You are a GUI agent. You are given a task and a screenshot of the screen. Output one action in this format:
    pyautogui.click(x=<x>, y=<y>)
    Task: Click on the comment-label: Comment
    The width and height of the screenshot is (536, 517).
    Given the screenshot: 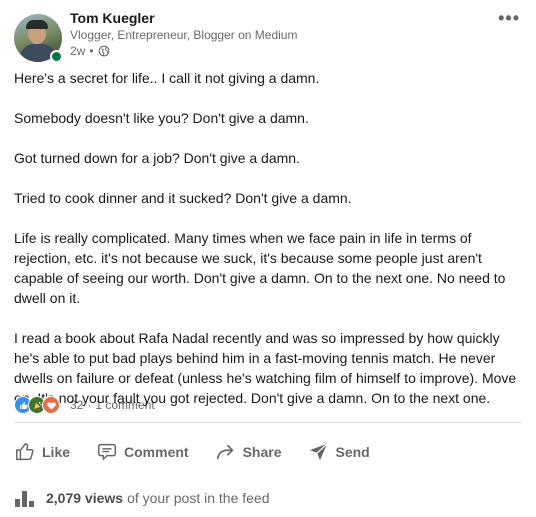 What is the action you would take?
    pyautogui.click(x=156, y=452)
    